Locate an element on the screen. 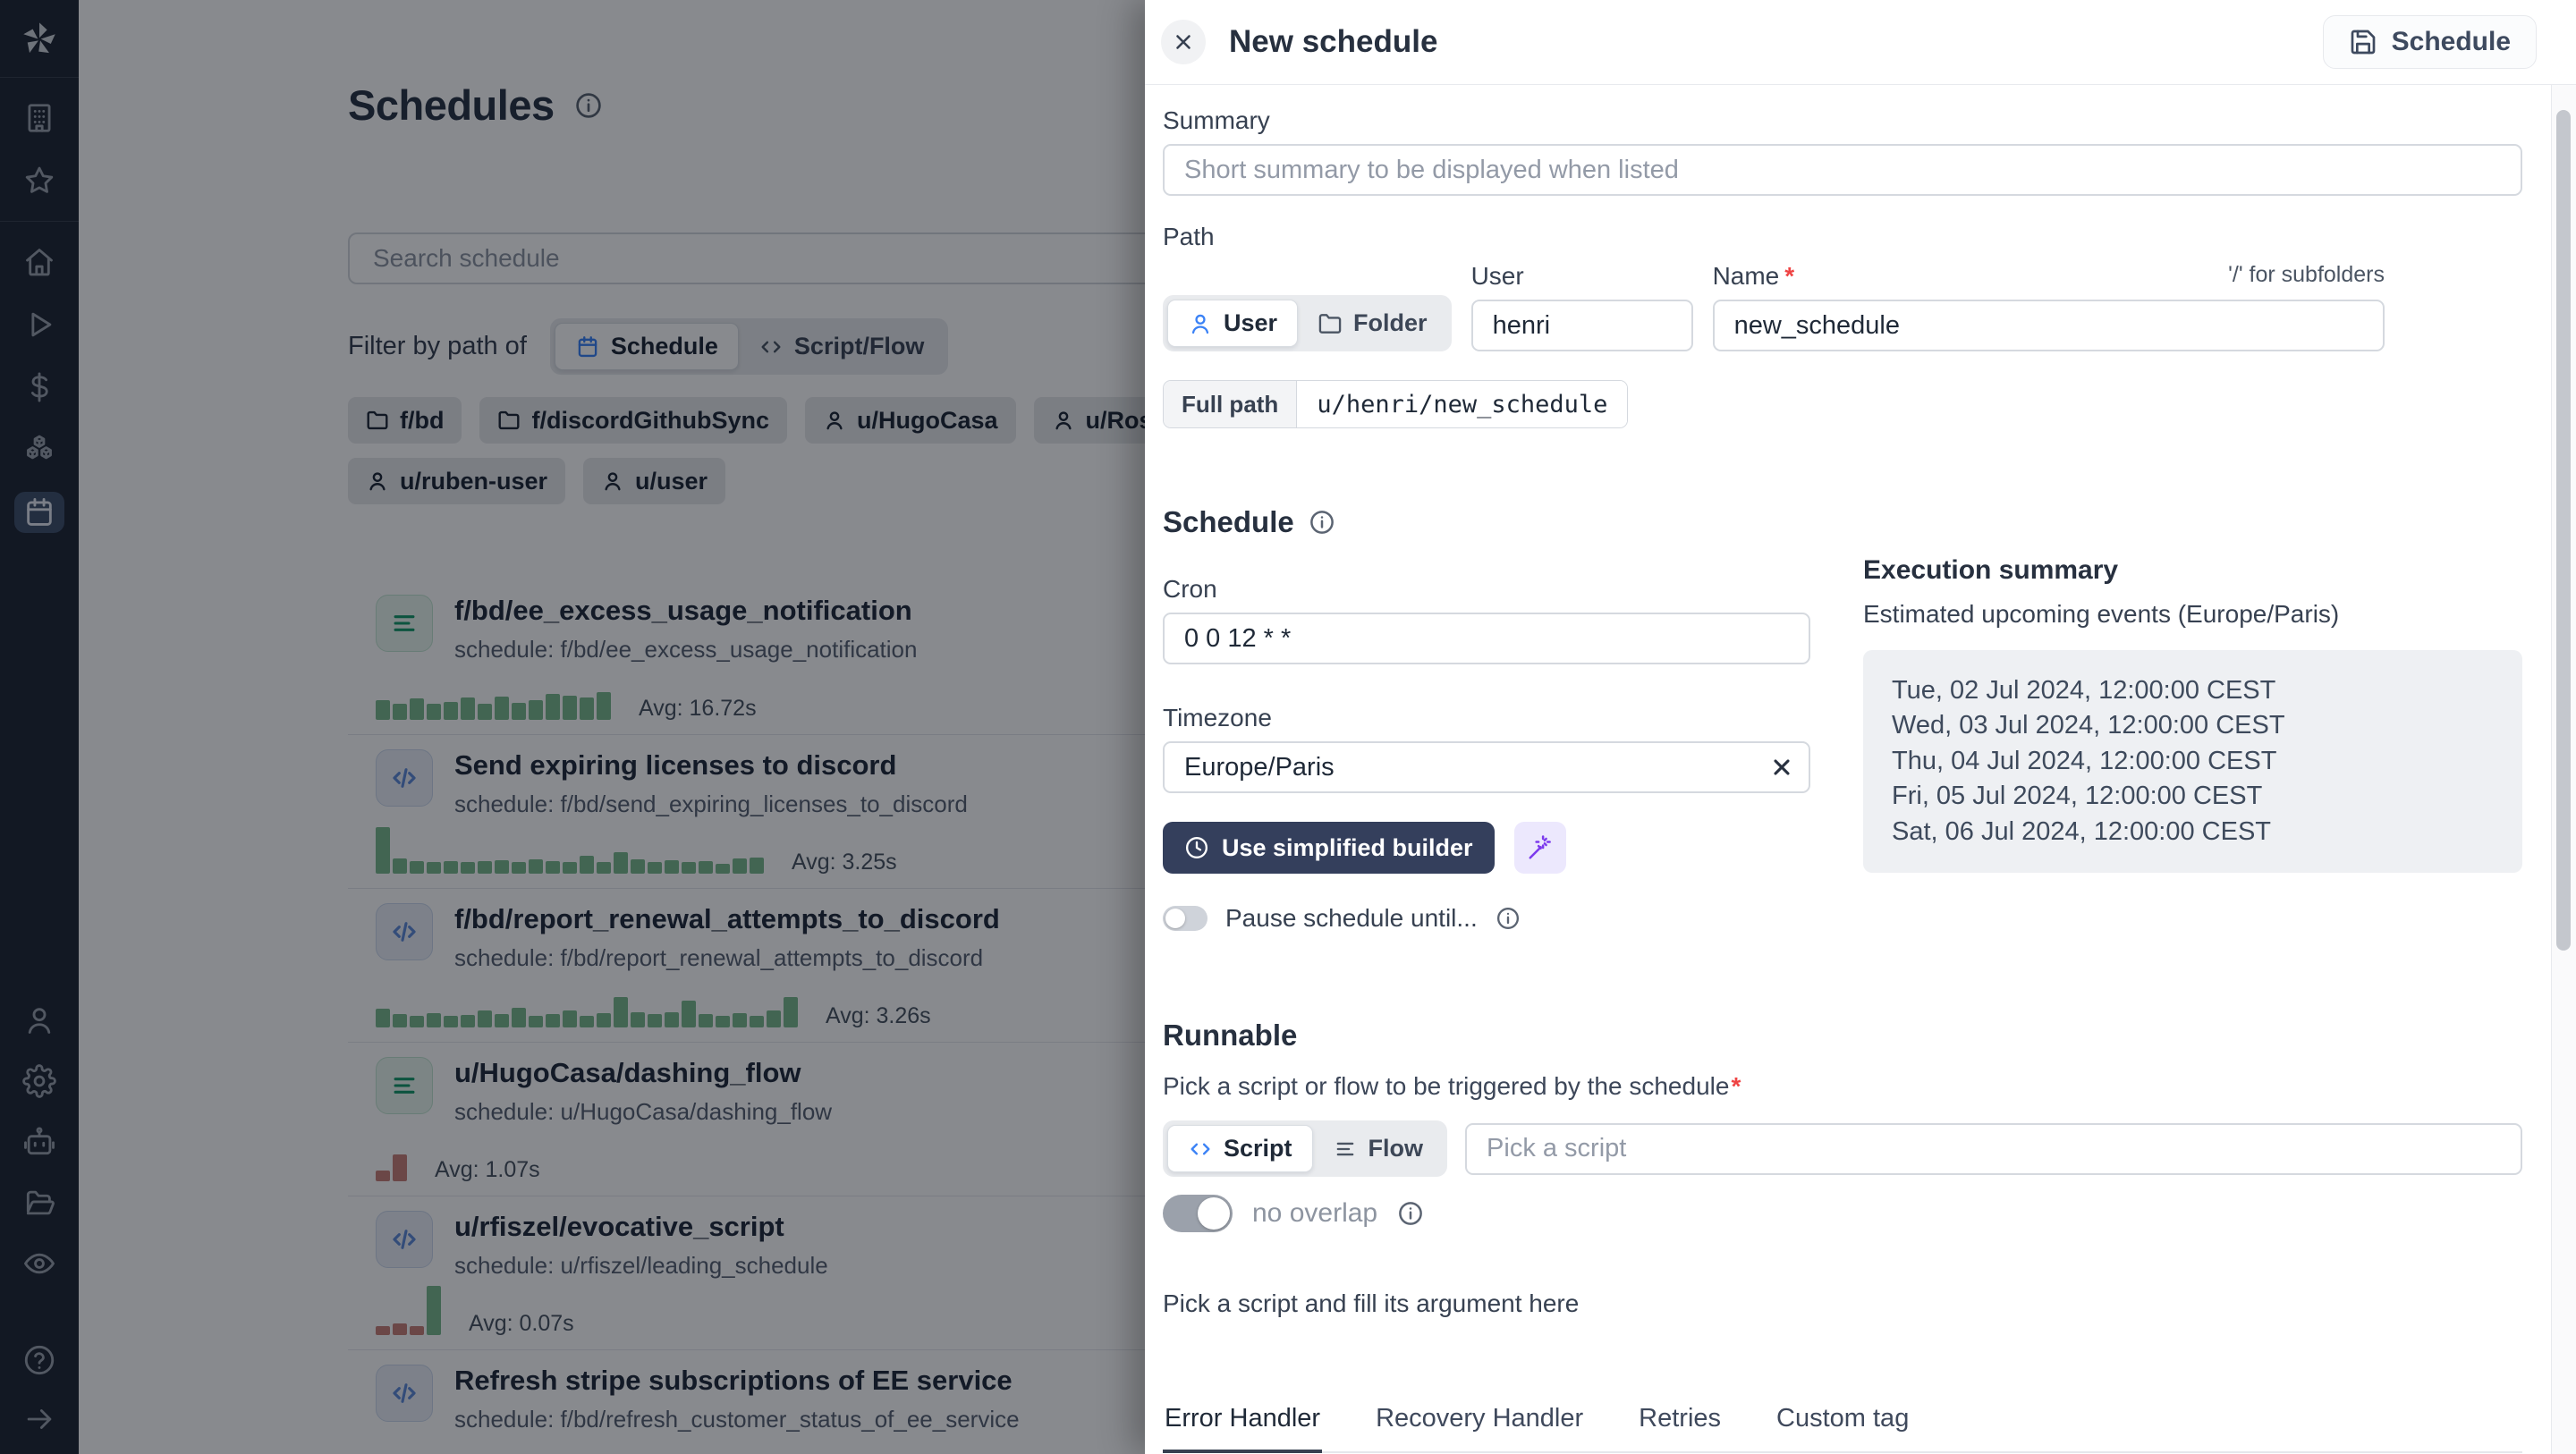  no-overlap-toggle is located at coordinates (1198, 1214).